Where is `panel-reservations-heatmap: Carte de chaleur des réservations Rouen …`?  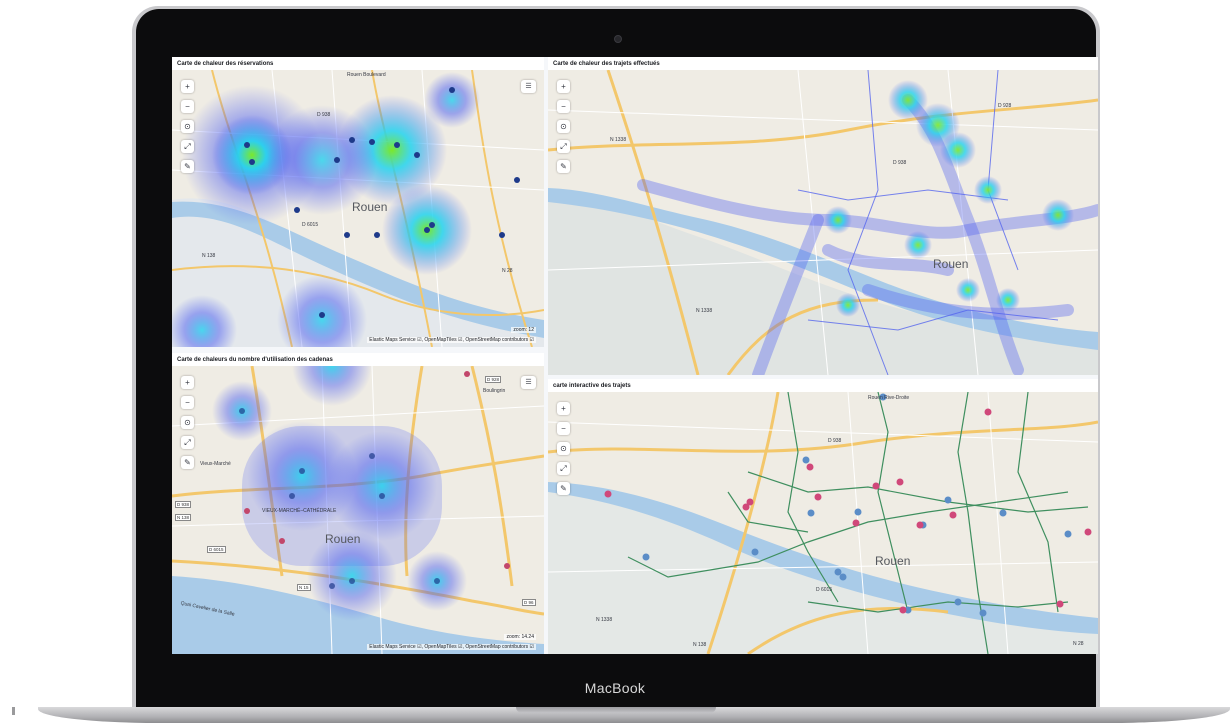
panel-reservations-heatmap: Carte de chaleur des réservations Rouen … is located at coordinates (358, 202).